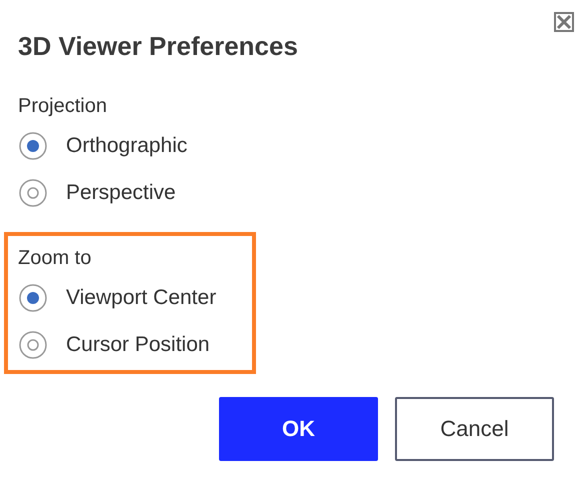 This screenshot has height=477, width=578. I want to click on ok-button: OK, so click(298, 429).